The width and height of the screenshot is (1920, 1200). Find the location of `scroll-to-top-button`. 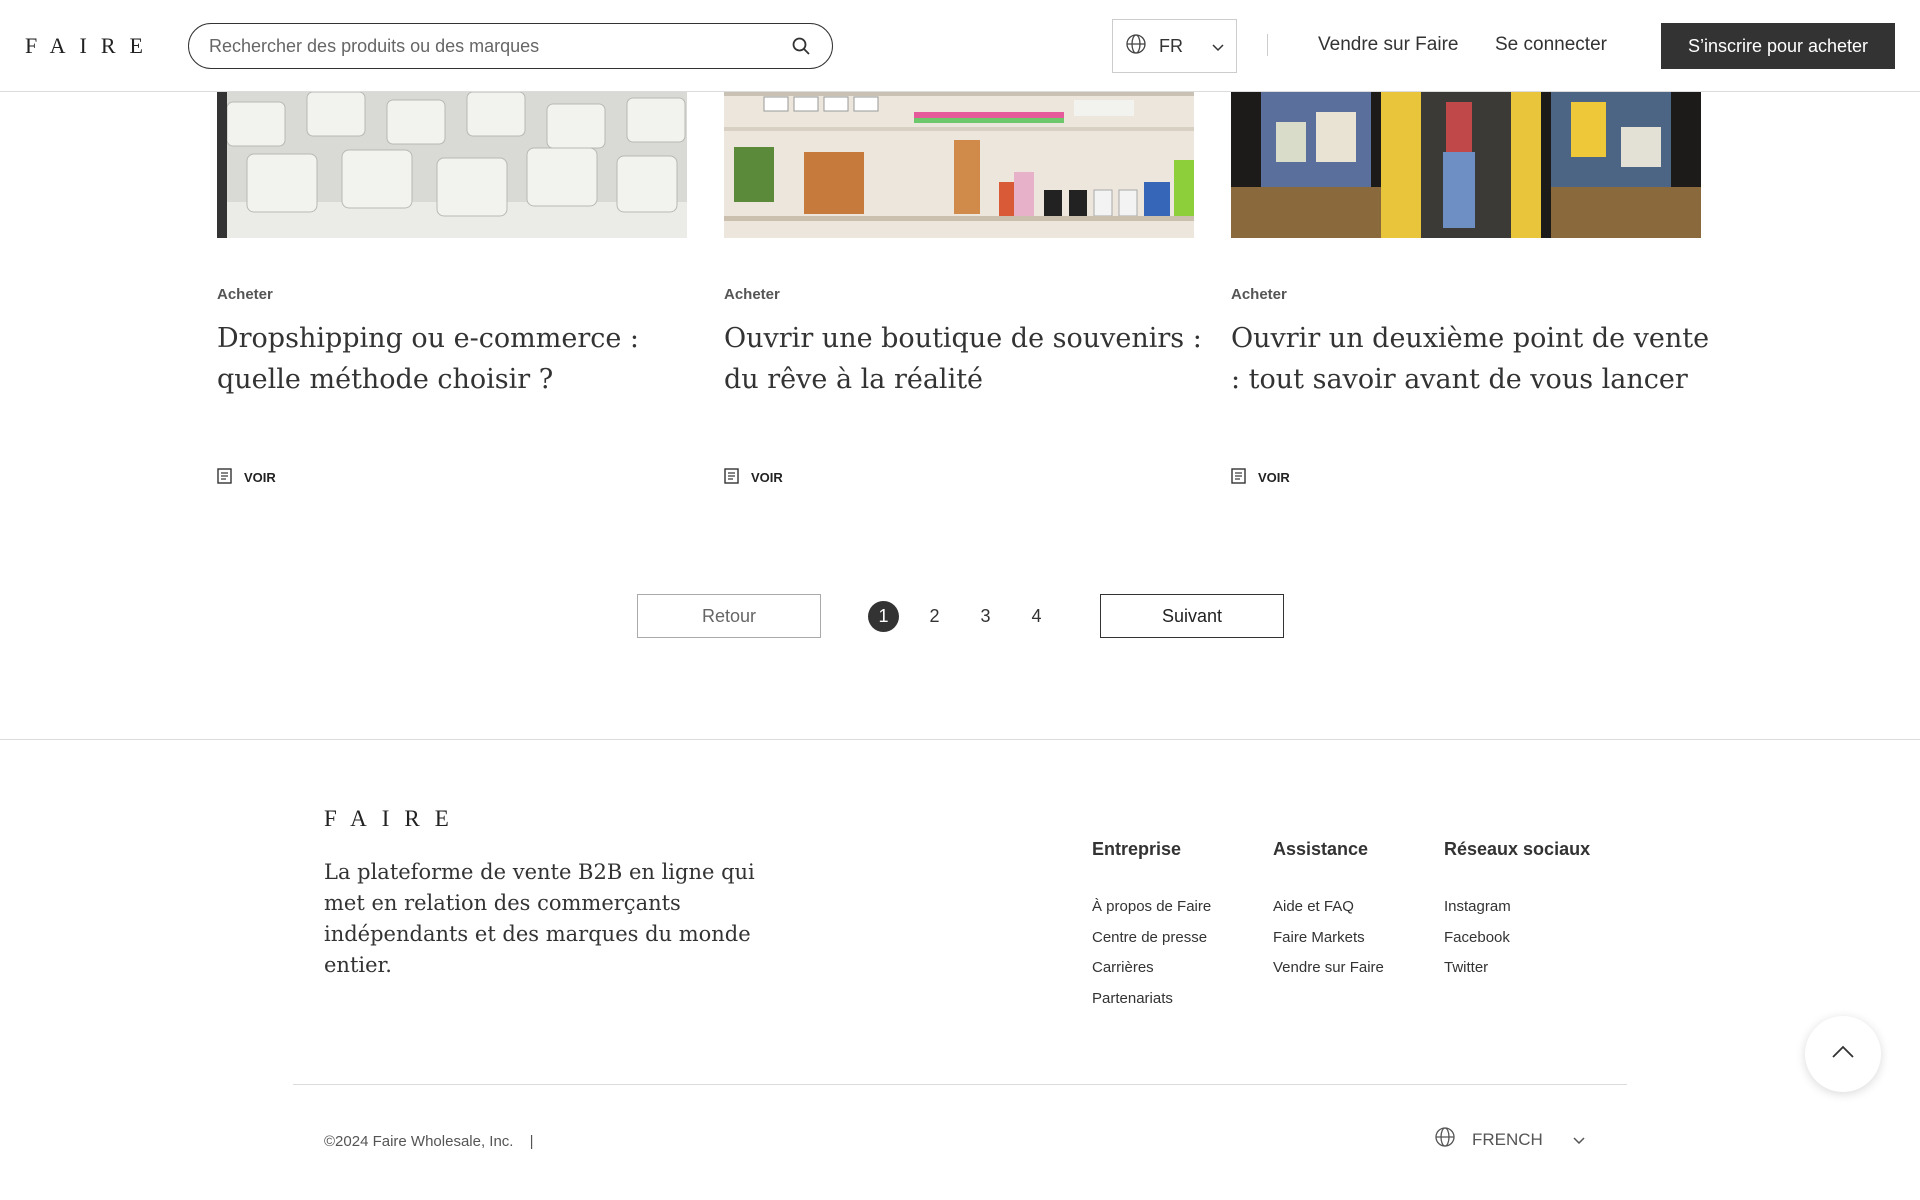

scroll-to-top-button is located at coordinates (1843, 1054).